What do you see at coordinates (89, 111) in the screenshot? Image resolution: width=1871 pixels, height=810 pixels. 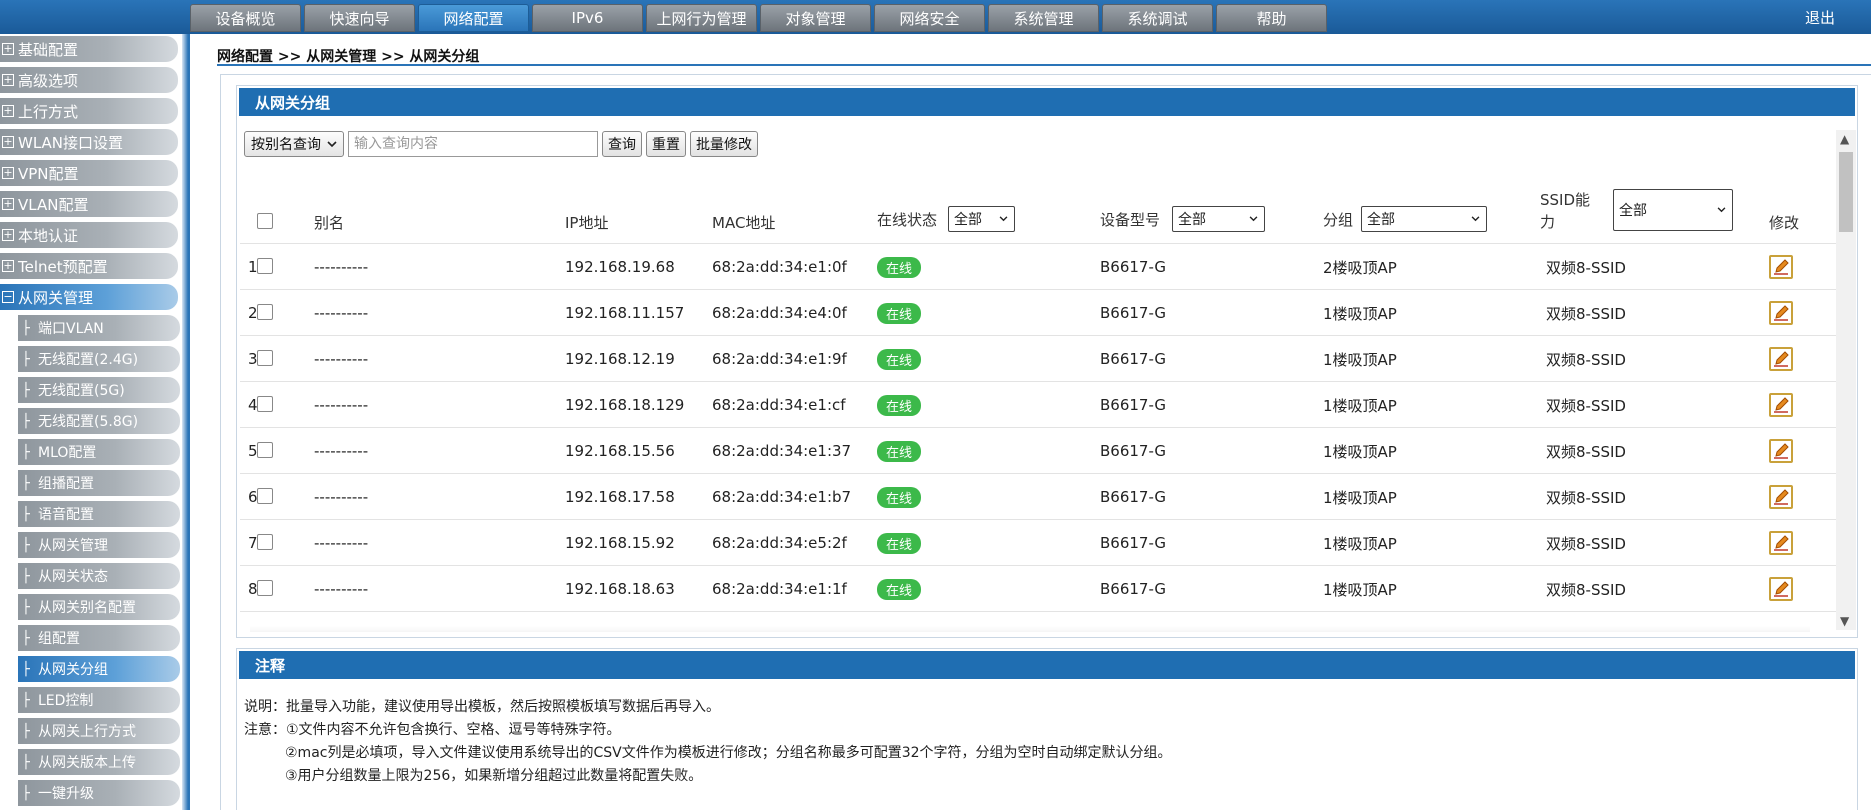 I see `sidebar-item-uplink: + 上行方式` at bounding box center [89, 111].